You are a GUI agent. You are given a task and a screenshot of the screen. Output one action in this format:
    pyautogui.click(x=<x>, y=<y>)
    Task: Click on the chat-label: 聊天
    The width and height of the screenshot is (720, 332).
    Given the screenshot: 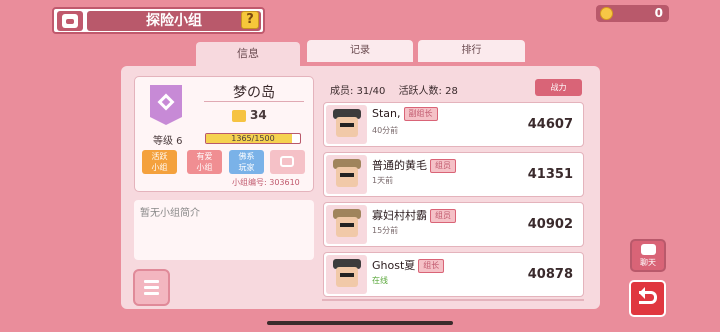 What is the action you would take?
    pyautogui.click(x=648, y=262)
    